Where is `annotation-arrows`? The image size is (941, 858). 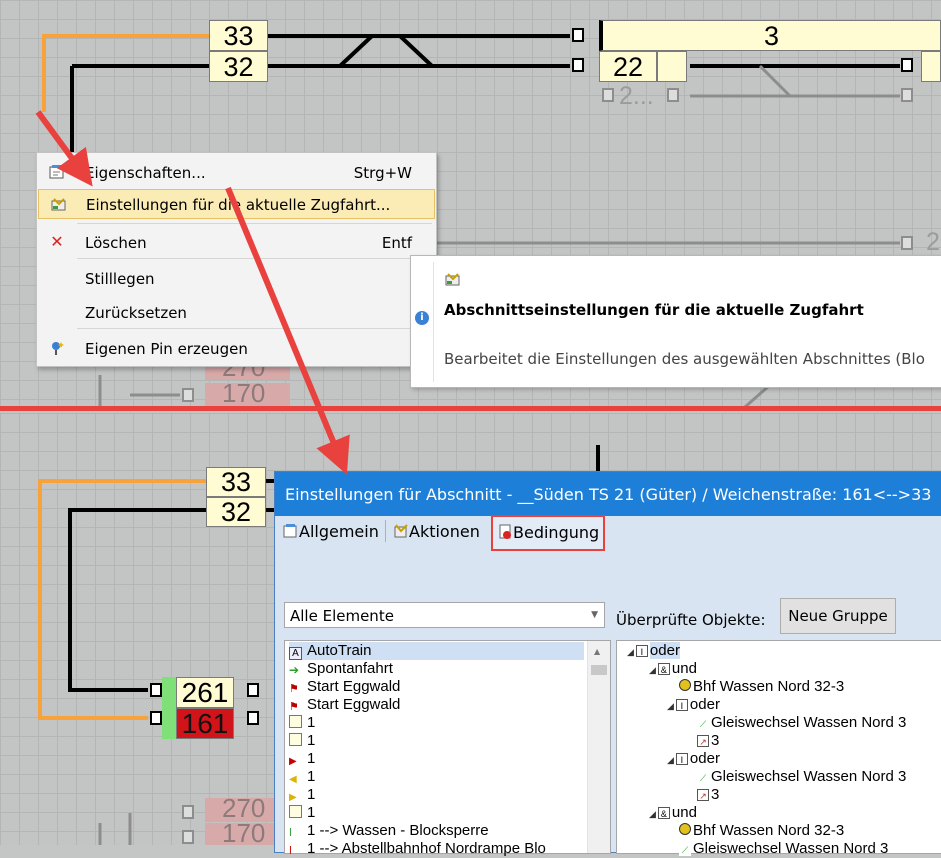
annotation-arrows is located at coordinates (192, 292).